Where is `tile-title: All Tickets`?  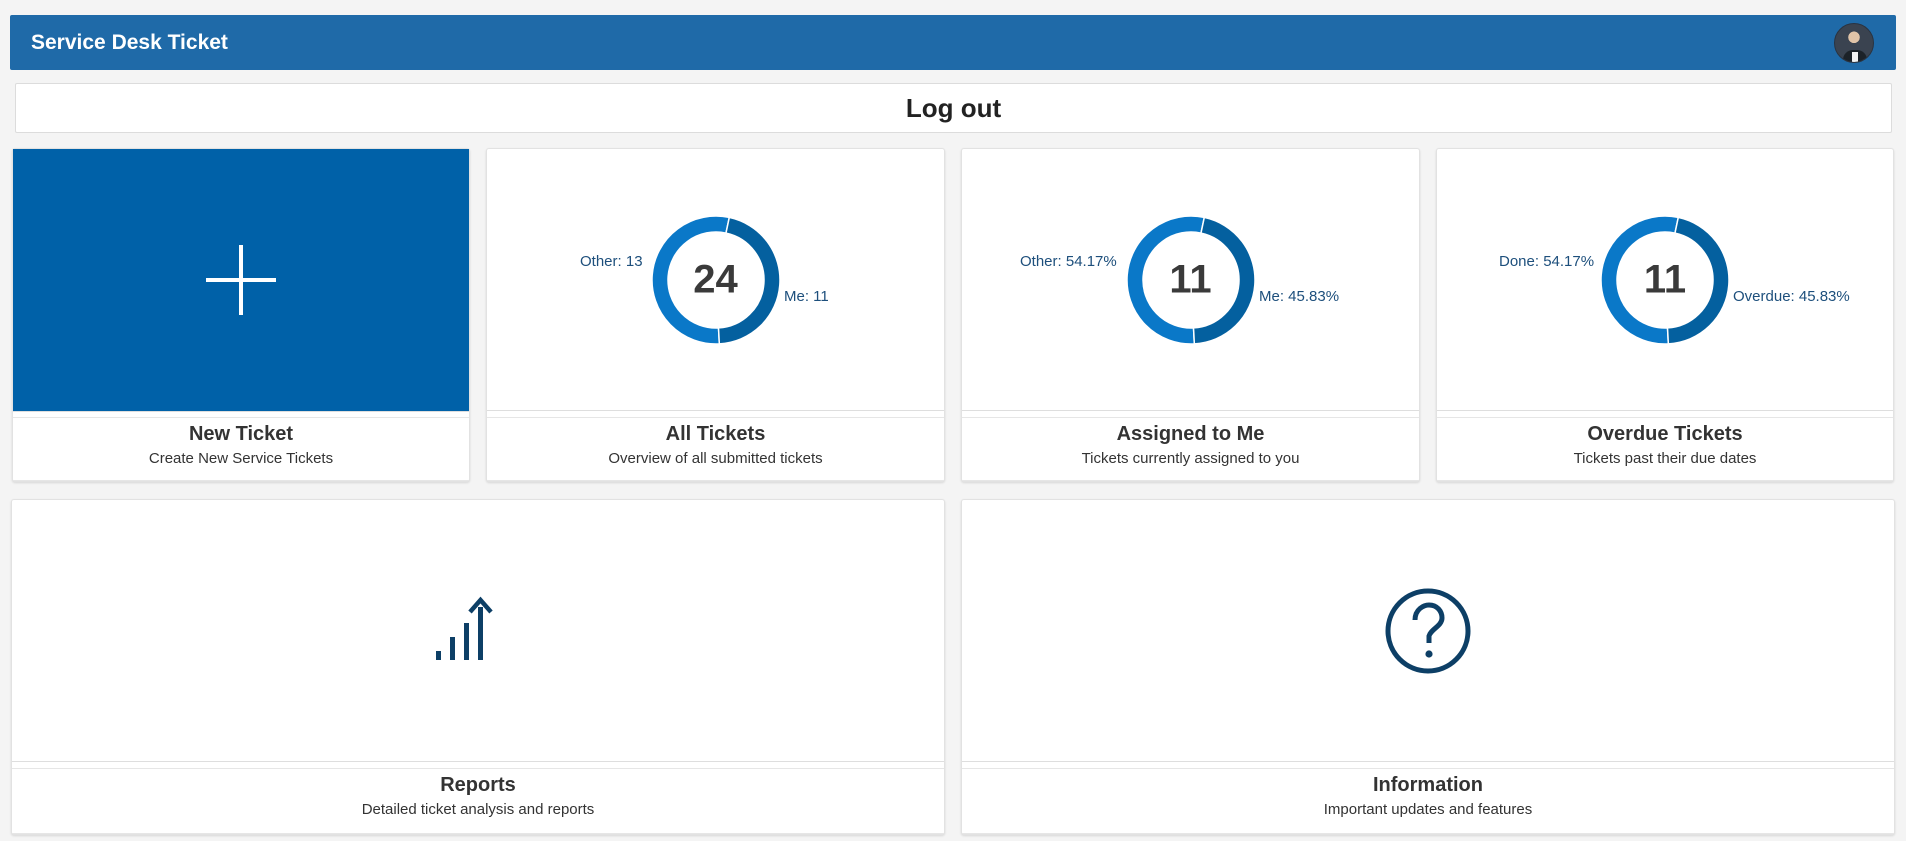
tile-title: All Tickets is located at coordinates (715, 434).